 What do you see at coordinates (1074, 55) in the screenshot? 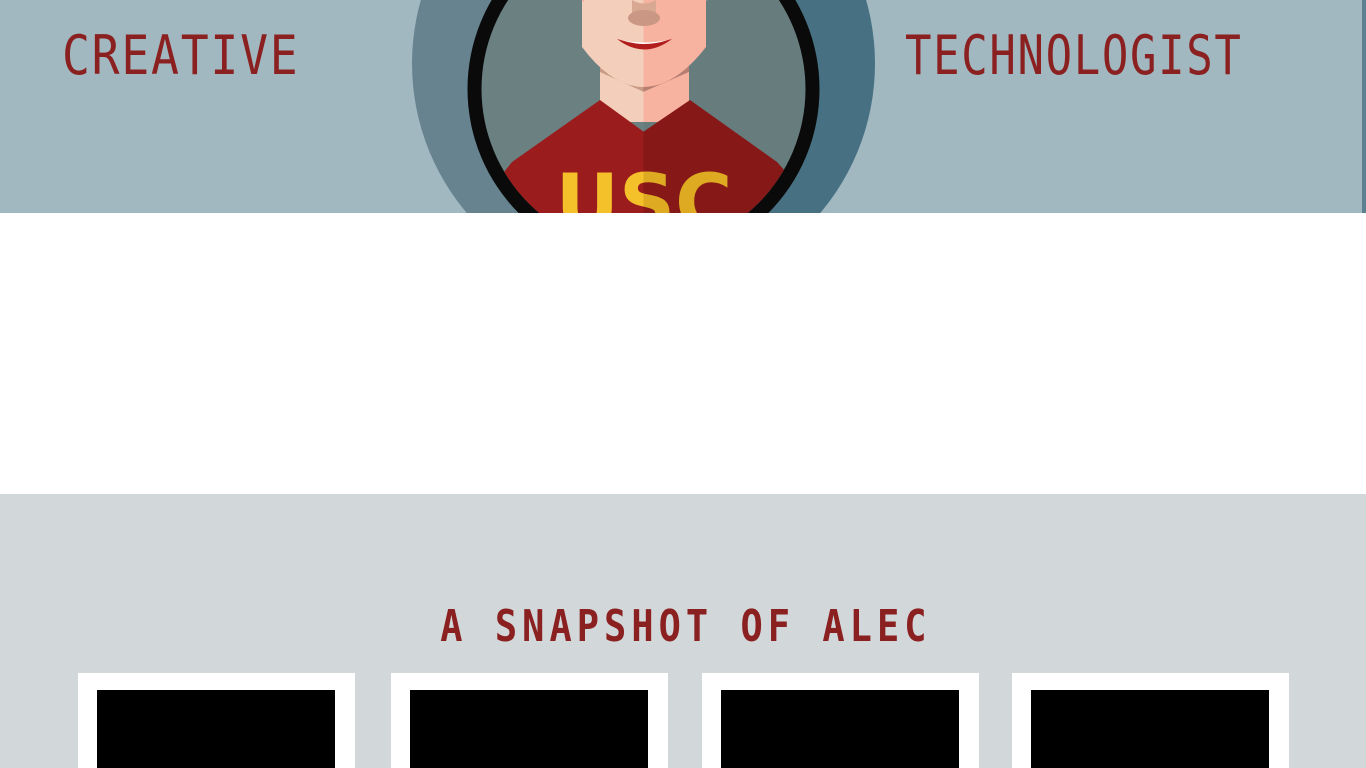
I see `hero-title-right: TECHNOLOGIST` at bounding box center [1074, 55].